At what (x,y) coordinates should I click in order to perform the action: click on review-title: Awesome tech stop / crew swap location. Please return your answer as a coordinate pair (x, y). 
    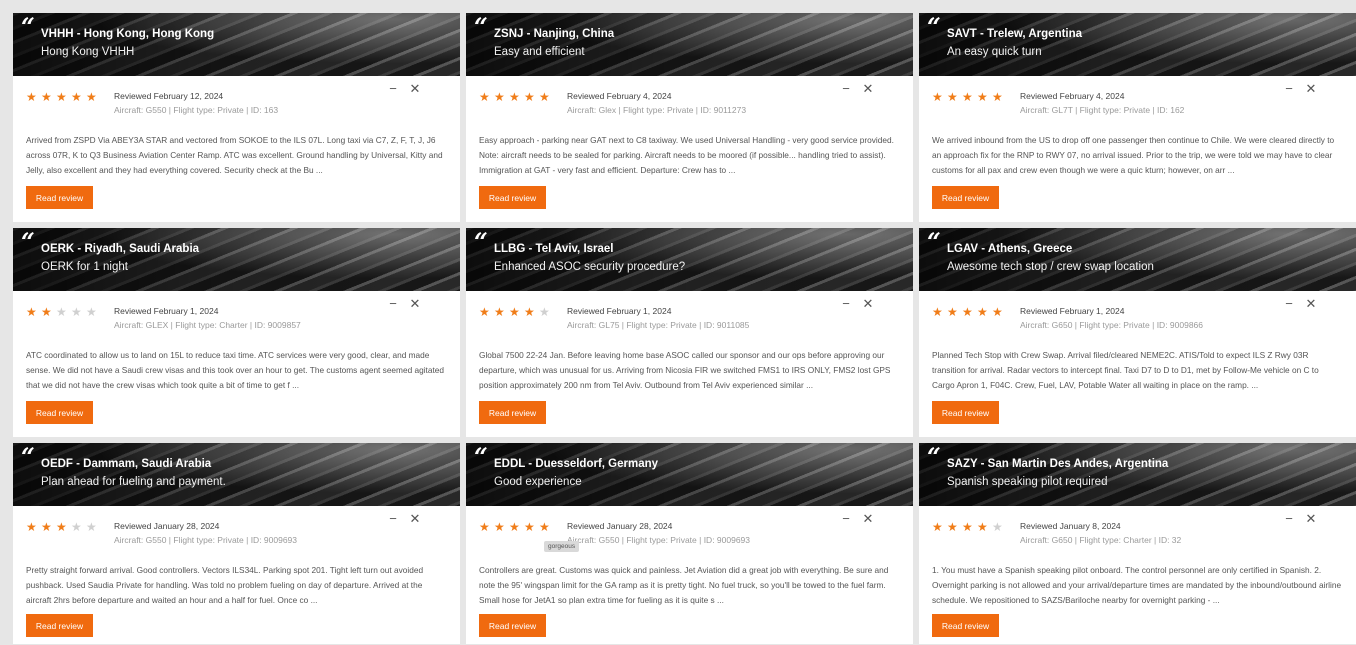
    Looking at the image, I should click on (1050, 267).